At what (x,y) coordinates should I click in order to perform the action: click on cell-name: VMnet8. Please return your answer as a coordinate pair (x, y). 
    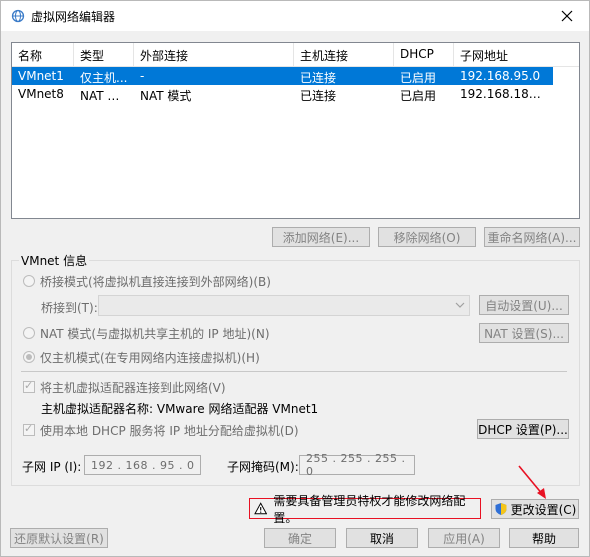
    Looking at the image, I should click on (41, 94).